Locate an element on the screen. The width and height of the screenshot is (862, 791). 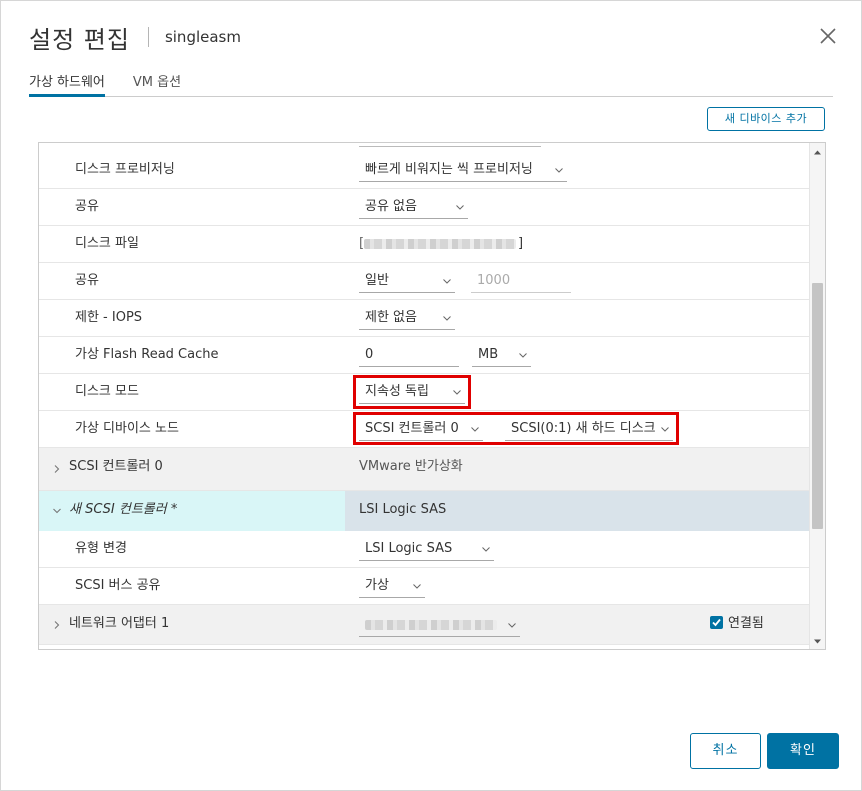
change-type-value: LSI Logic SAS is located at coordinates (409, 548).